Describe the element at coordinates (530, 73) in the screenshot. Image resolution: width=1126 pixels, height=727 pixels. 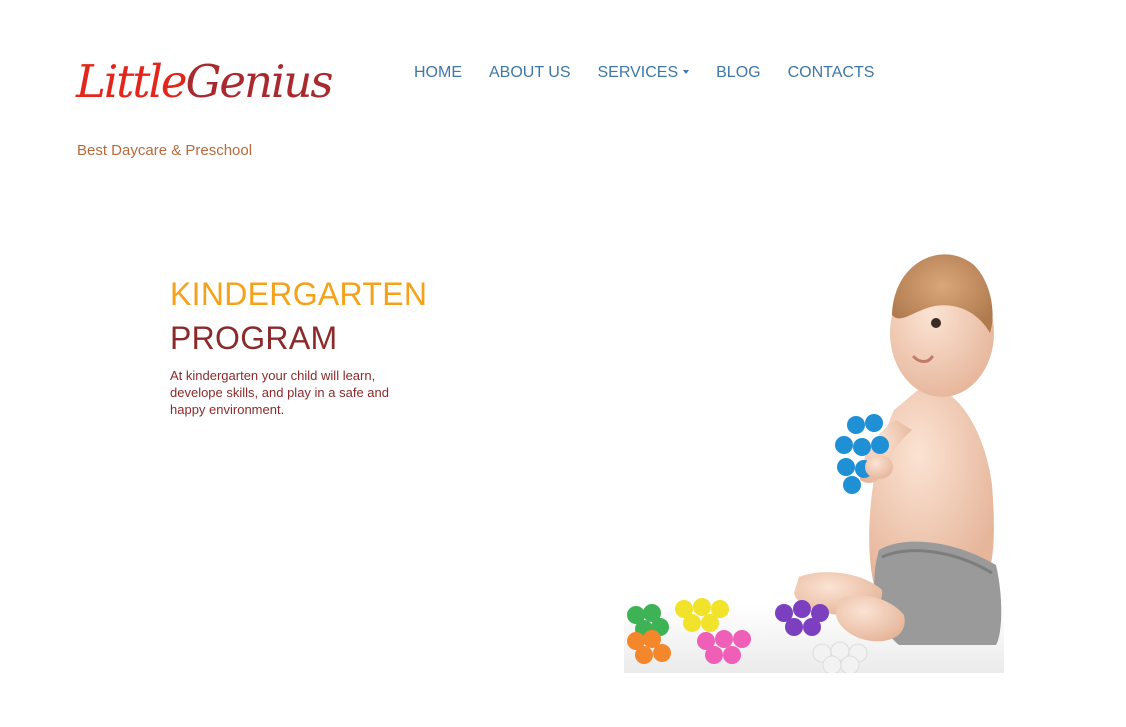
I see `nav-about-us: ABOUT US` at that location.